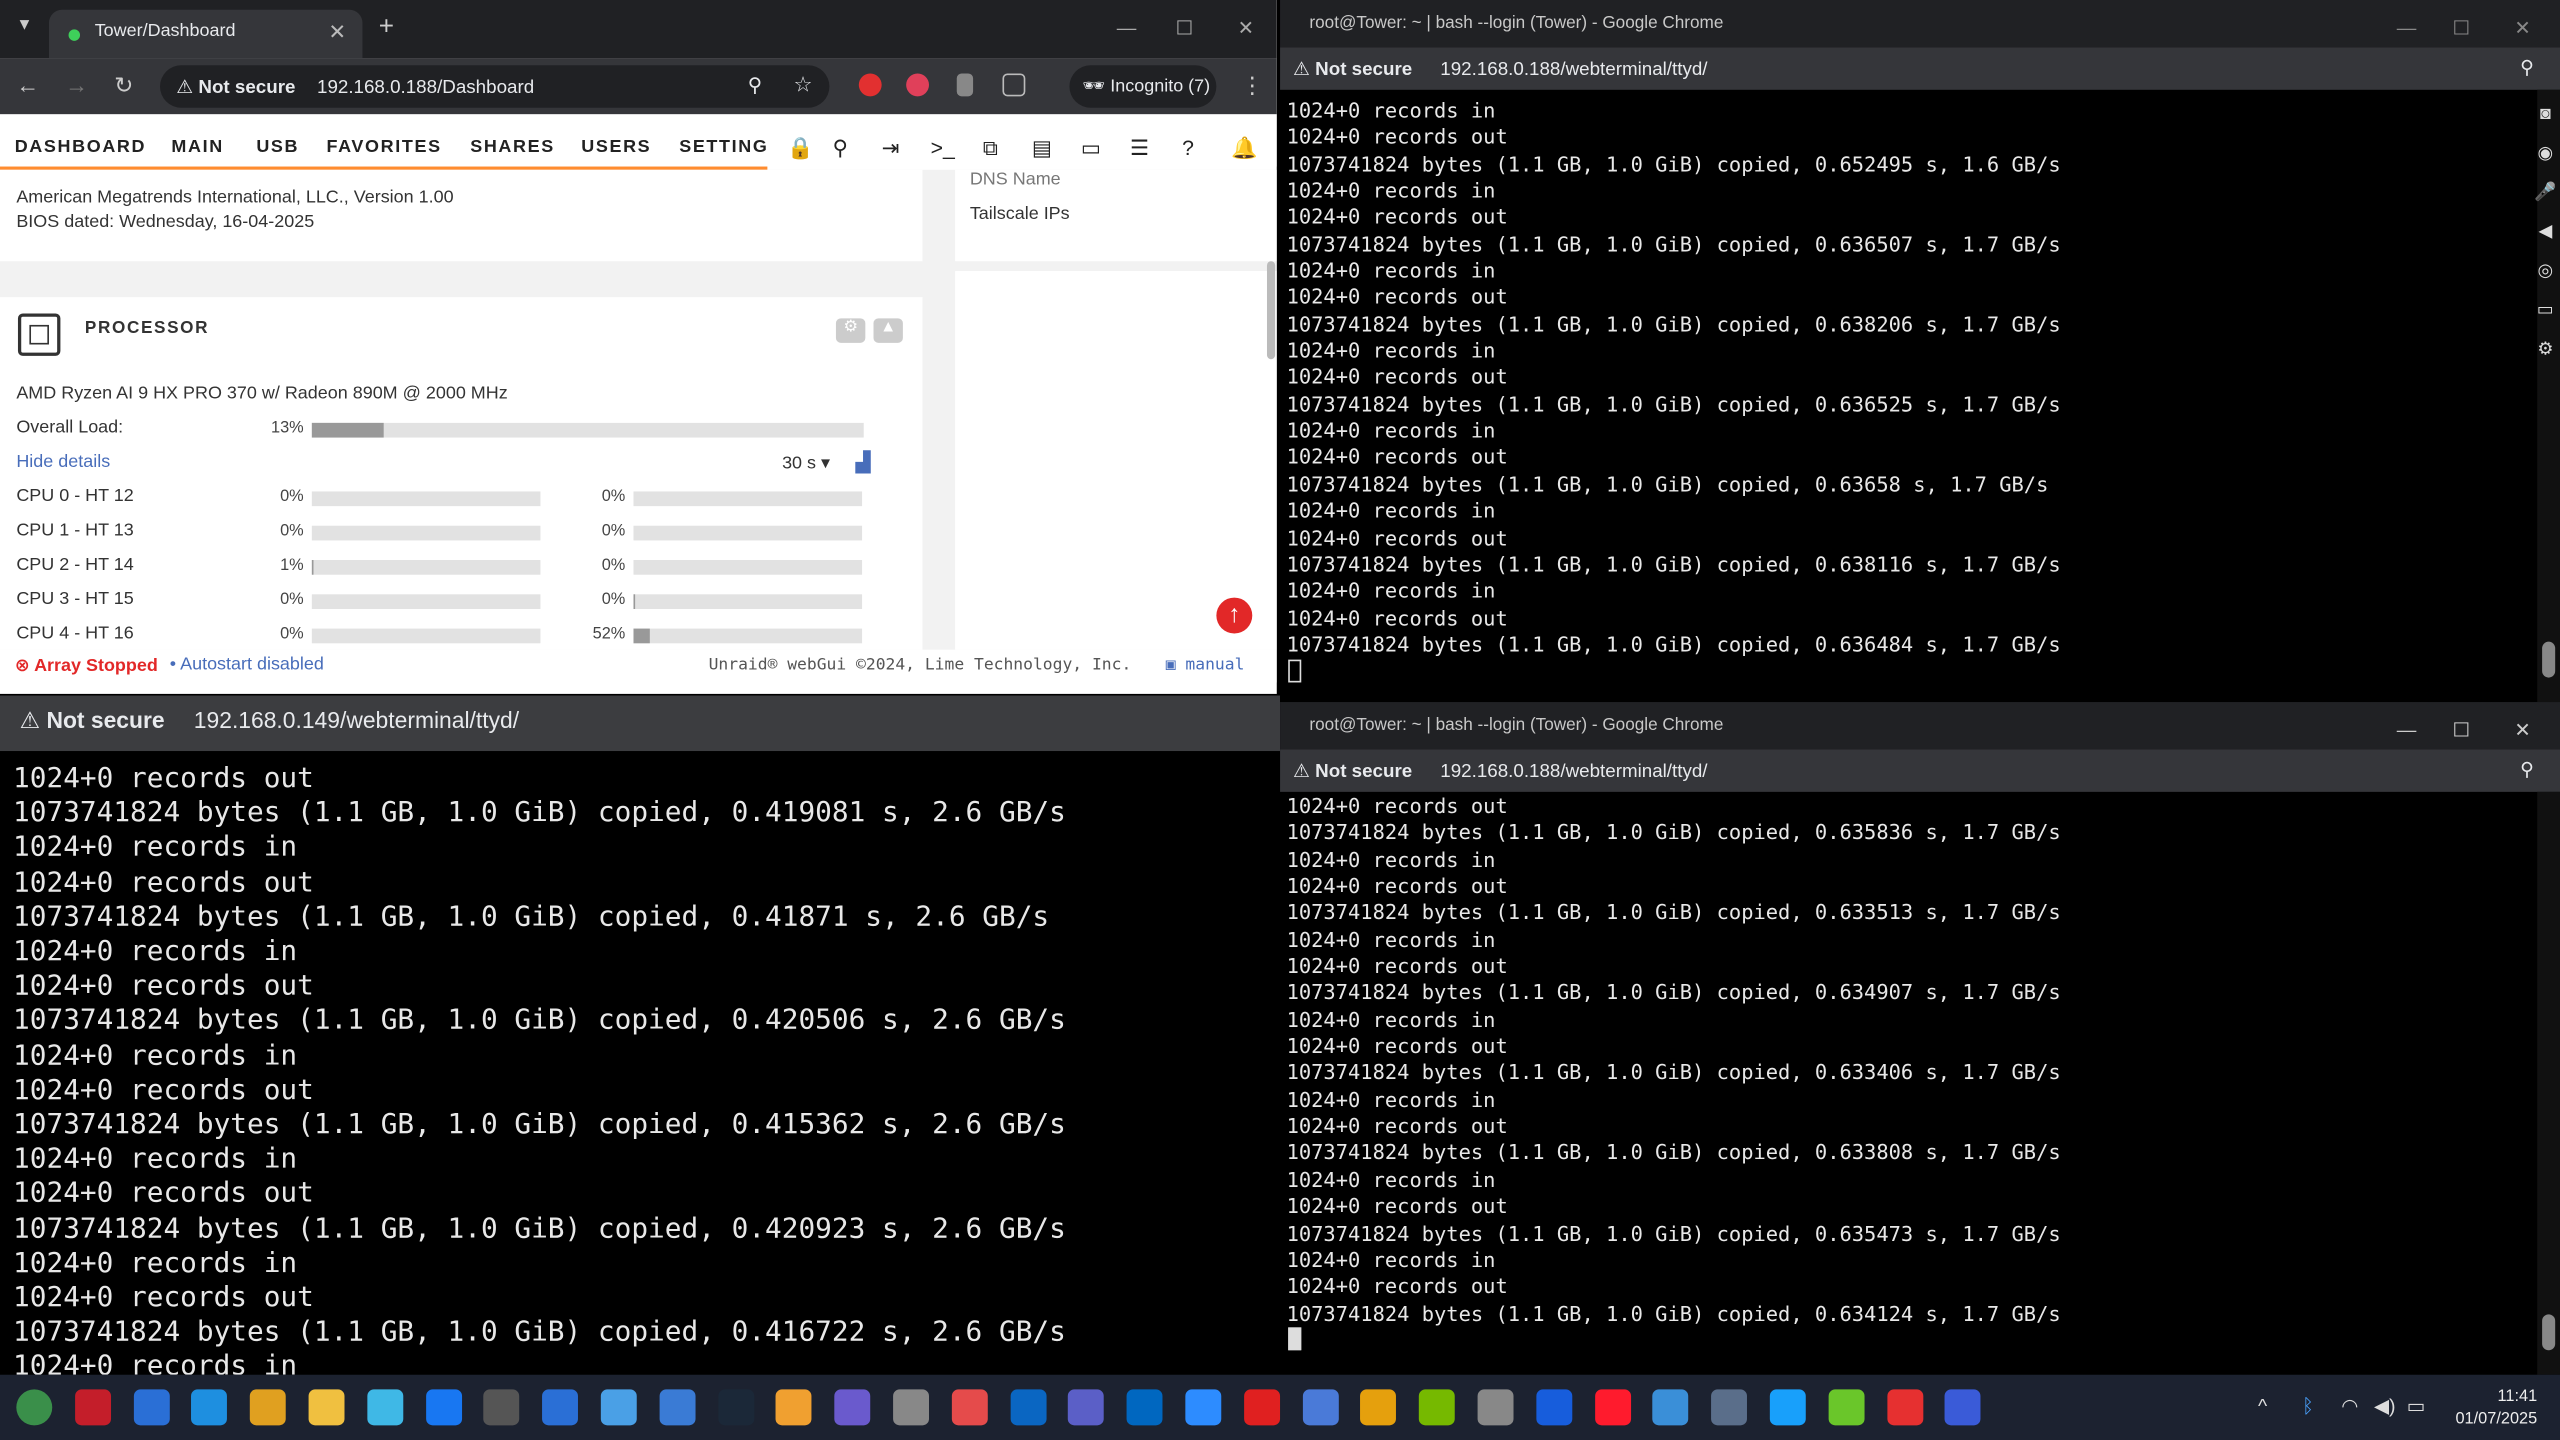 The width and height of the screenshot is (2560, 1440). Describe the element at coordinates (1027, 1407) in the screenshot. I see `onedrive-icon` at that location.